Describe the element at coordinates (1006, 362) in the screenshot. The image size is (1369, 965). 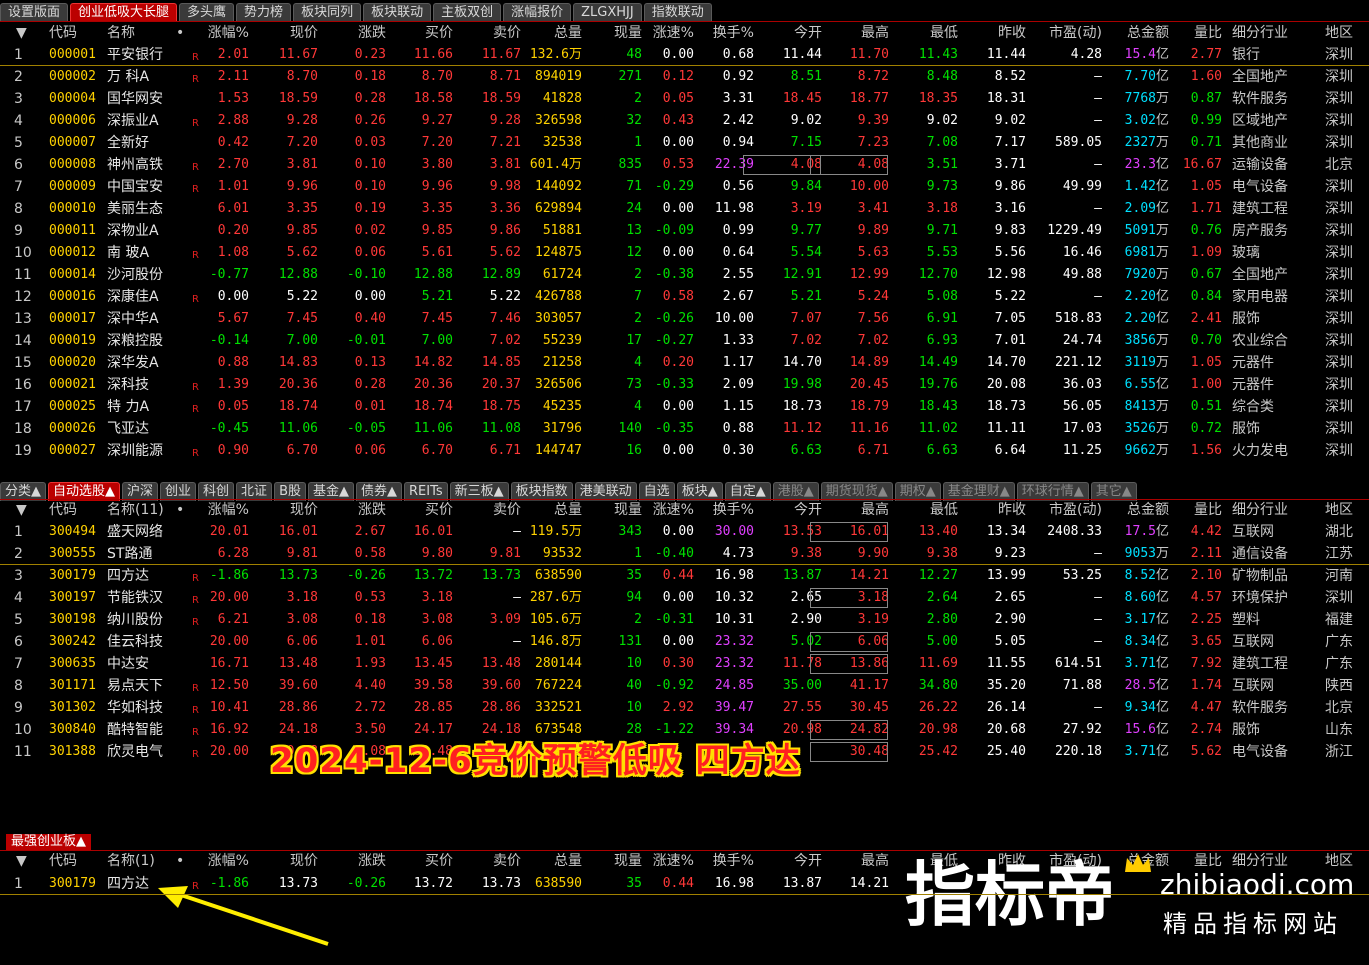
I see `cell-prev_close: 14.70` at that location.